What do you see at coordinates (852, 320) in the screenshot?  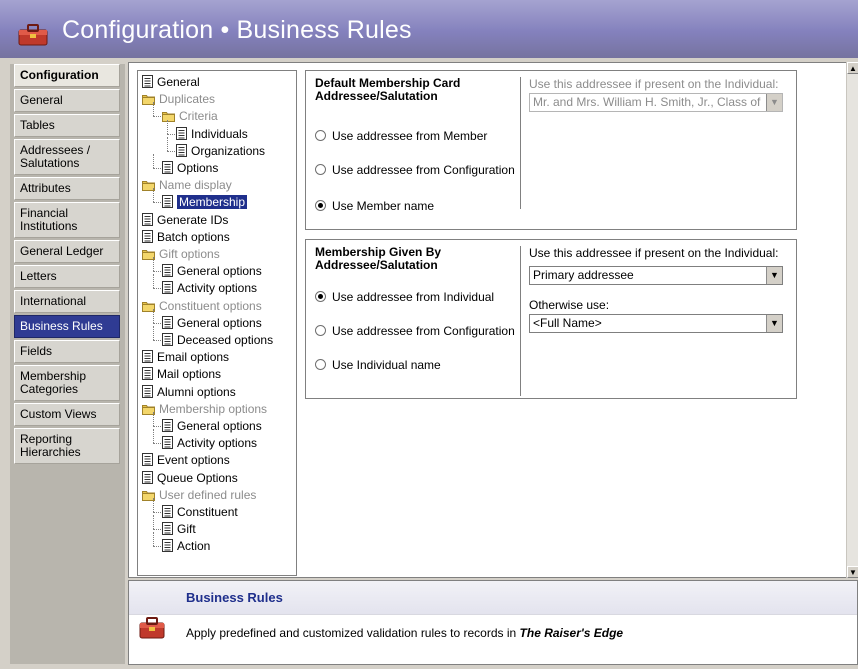 I see `vertical-scrollbar: ▲ ▼` at bounding box center [852, 320].